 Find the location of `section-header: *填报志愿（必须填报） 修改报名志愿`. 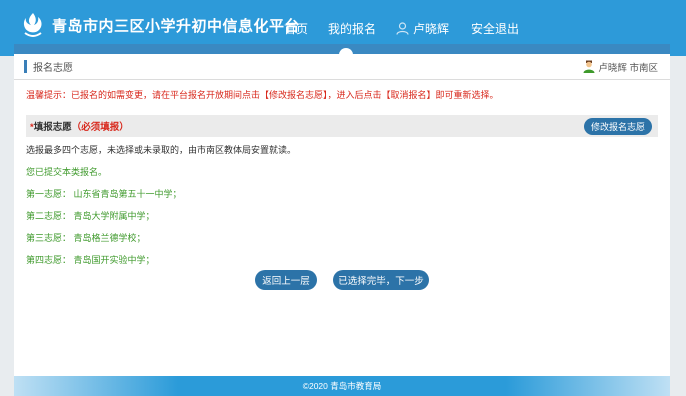

section-header: *填报志愿（必须填报） 修改报名志愿 is located at coordinates (342, 126).